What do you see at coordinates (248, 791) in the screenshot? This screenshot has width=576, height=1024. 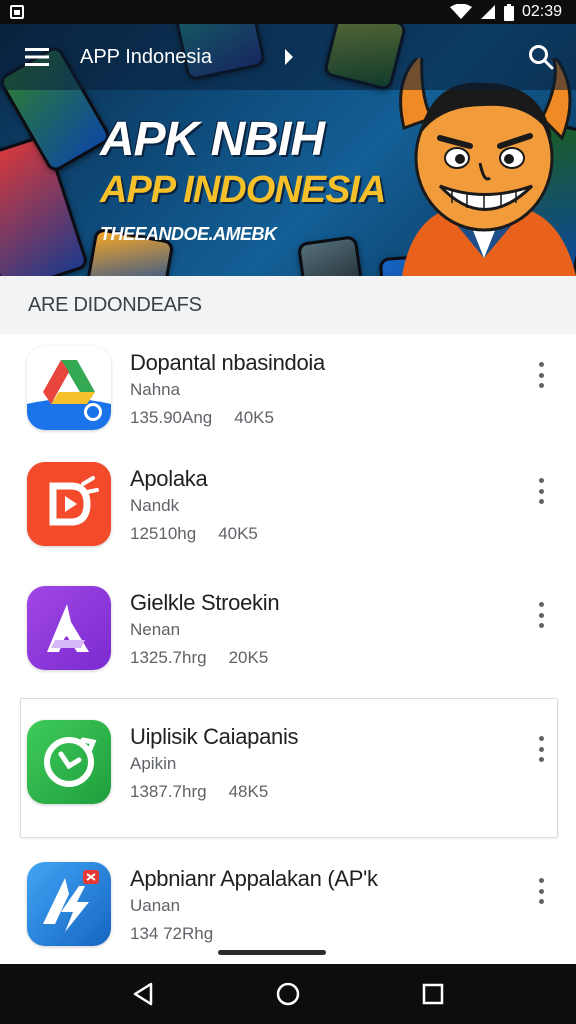 I see `app-downloads: 48K5` at bounding box center [248, 791].